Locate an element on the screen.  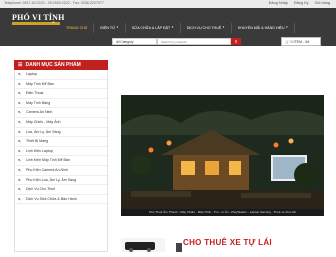
sidebar-item-label: Máy Chiếu - Máy Ảnh is located at coordinates (43, 121).